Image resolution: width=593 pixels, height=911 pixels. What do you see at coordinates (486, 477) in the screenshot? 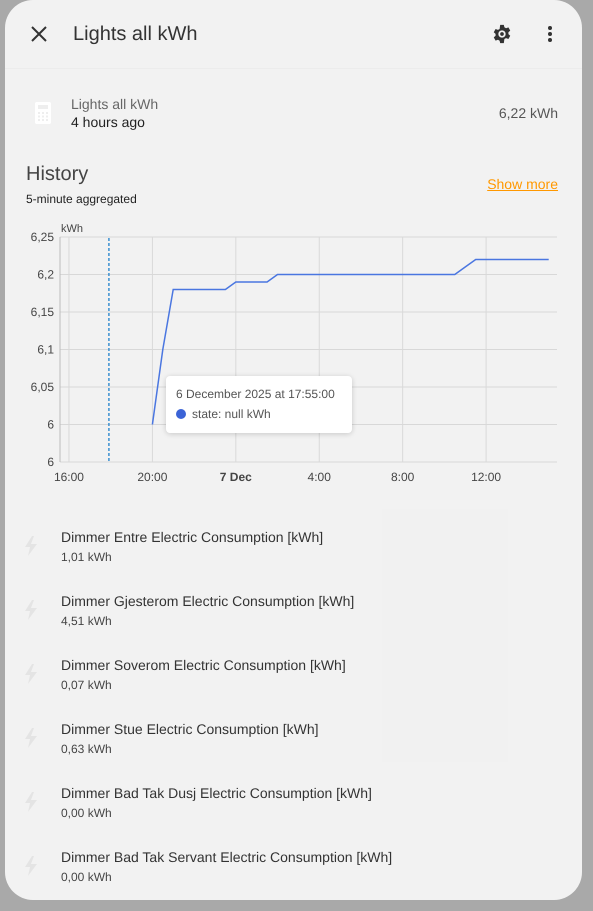
I see `x-tick-label: 12:00` at bounding box center [486, 477].